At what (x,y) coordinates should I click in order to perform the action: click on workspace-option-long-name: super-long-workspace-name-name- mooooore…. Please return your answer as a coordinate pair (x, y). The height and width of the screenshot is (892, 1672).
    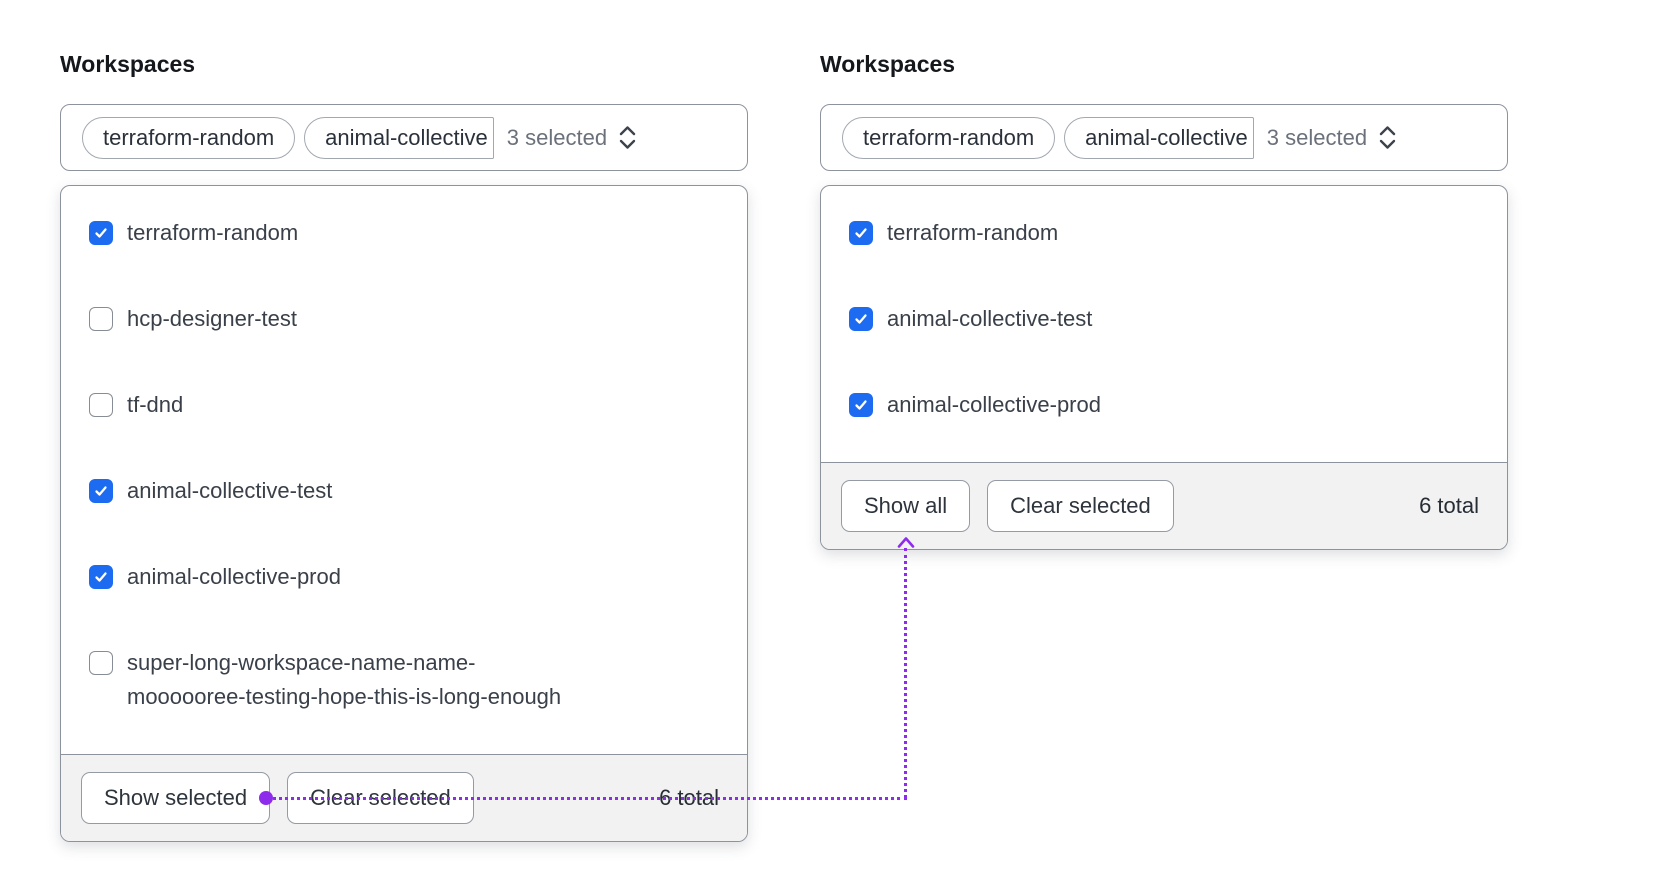
    Looking at the image, I should click on (404, 680).